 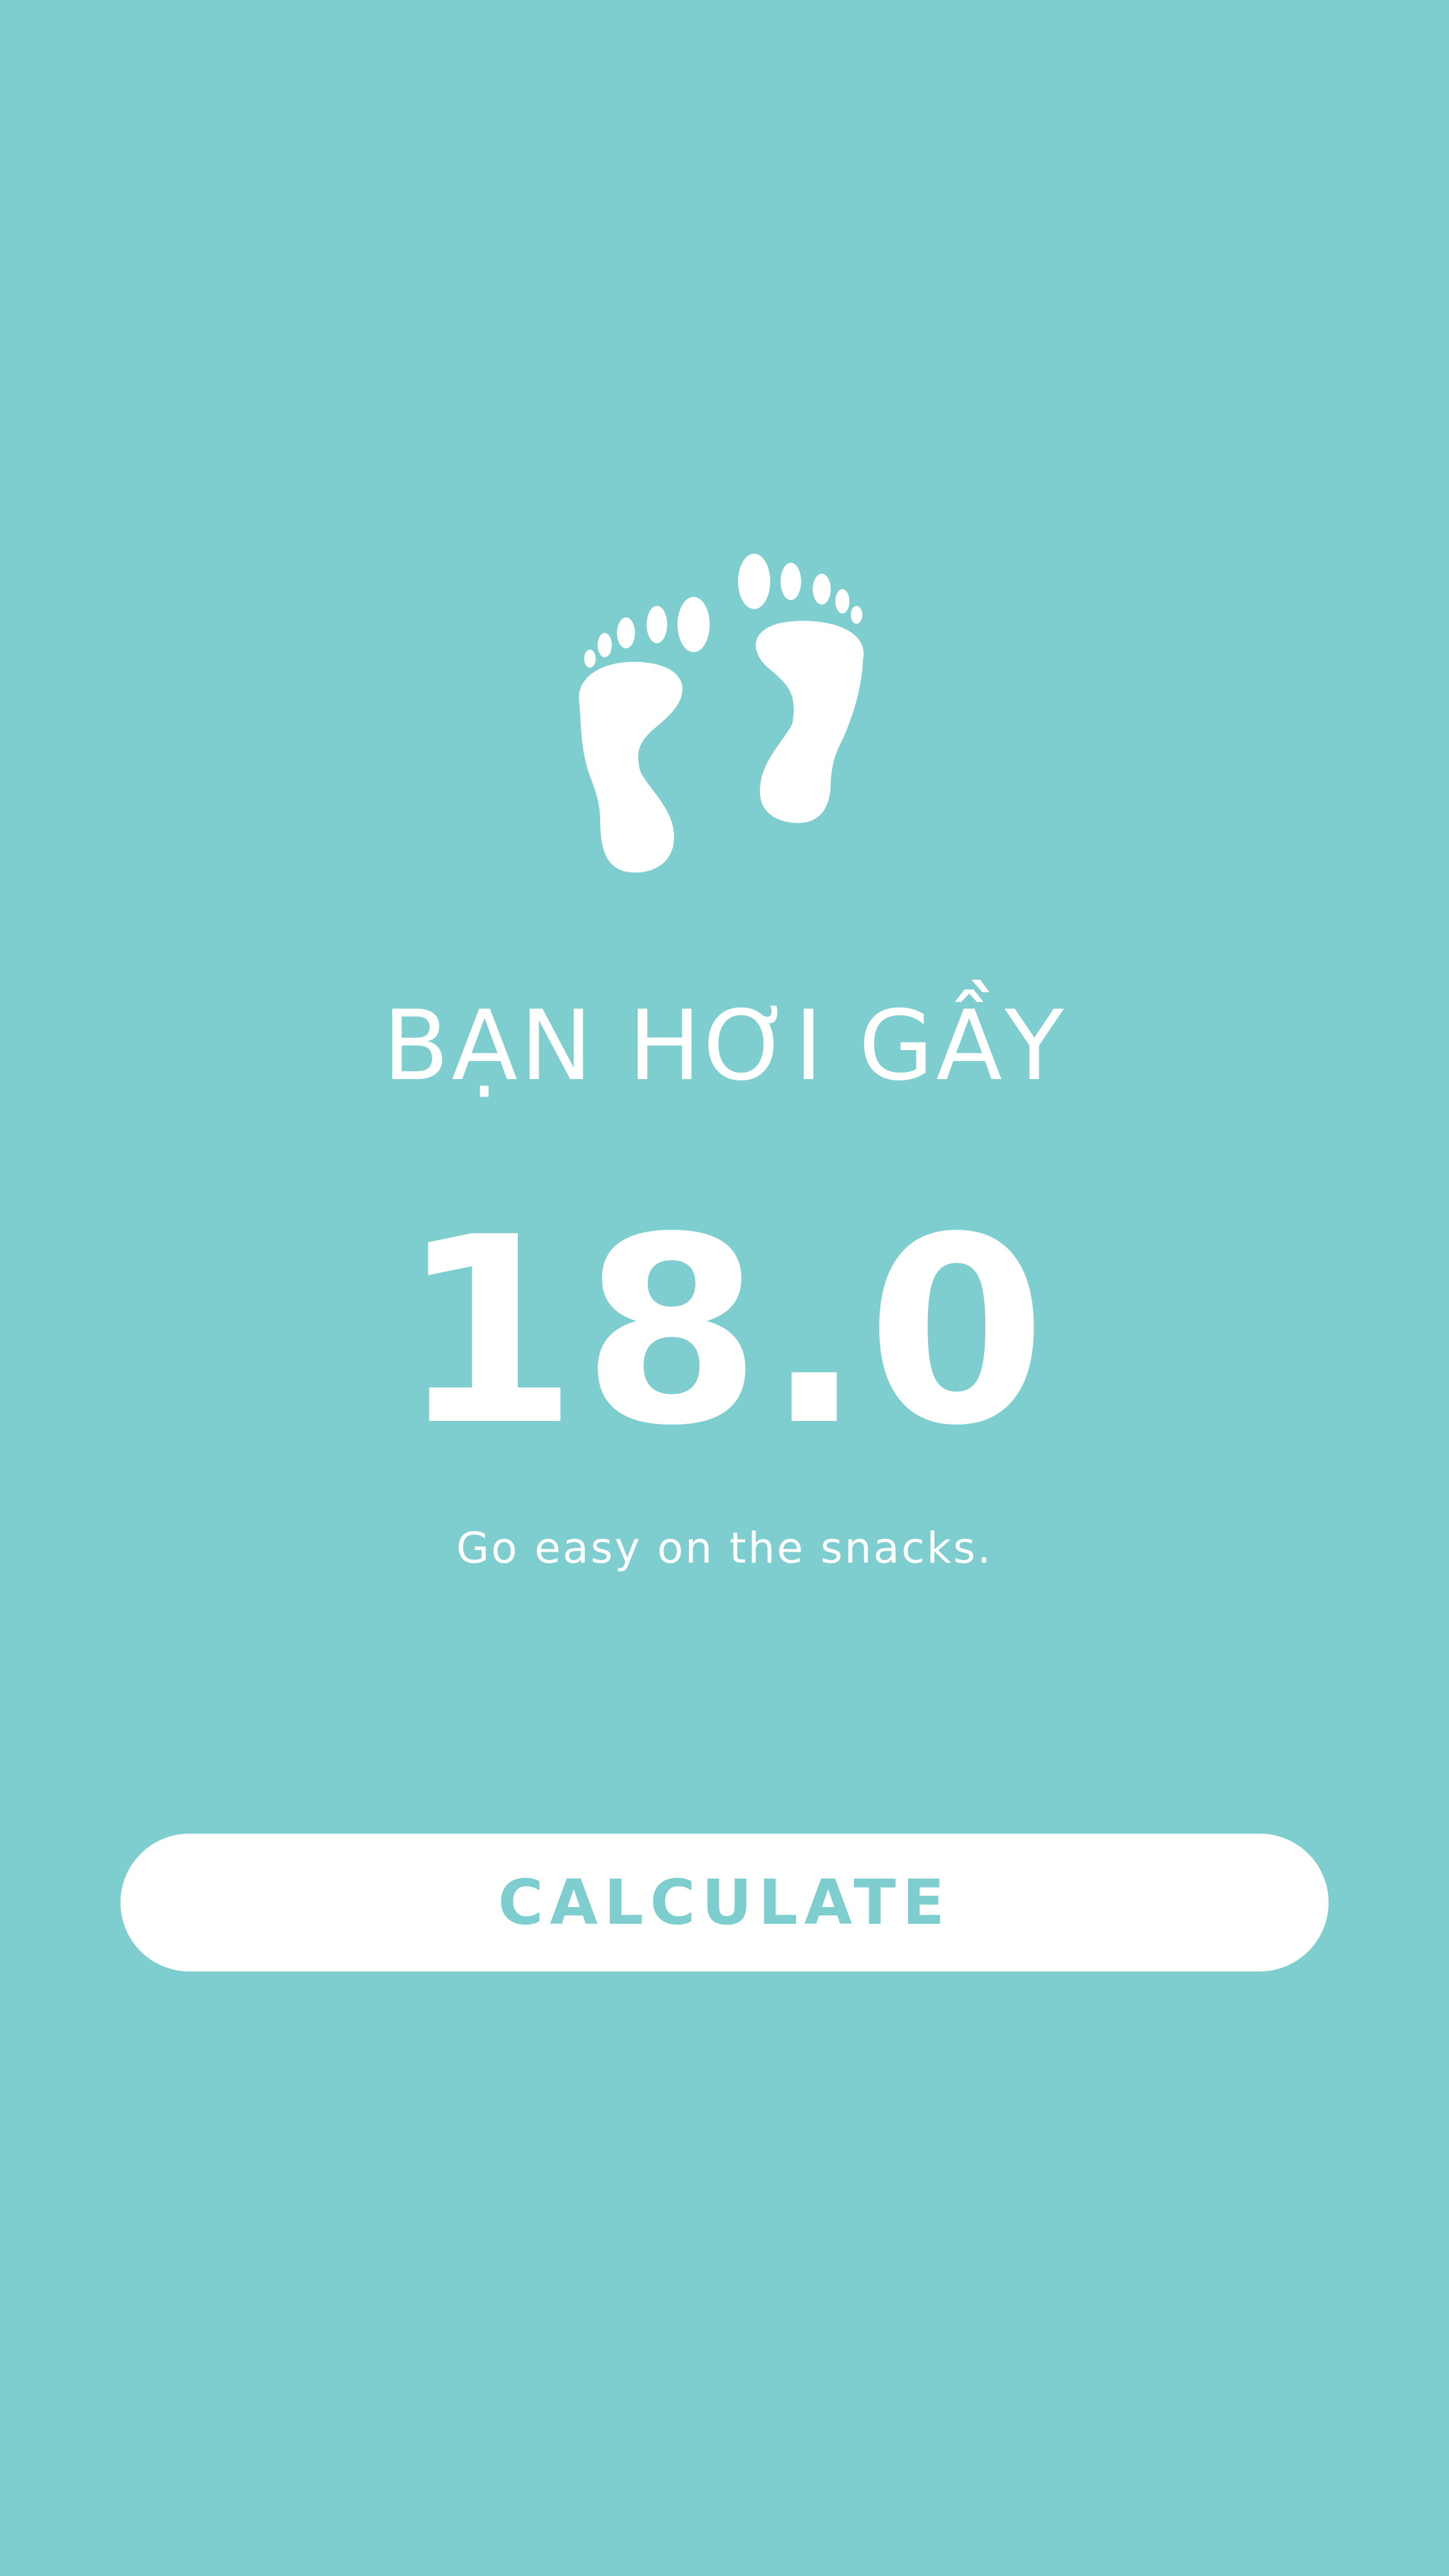 What do you see at coordinates (724, 1046) in the screenshot?
I see `result-title: BẠN HƠI GẦY` at bounding box center [724, 1046].